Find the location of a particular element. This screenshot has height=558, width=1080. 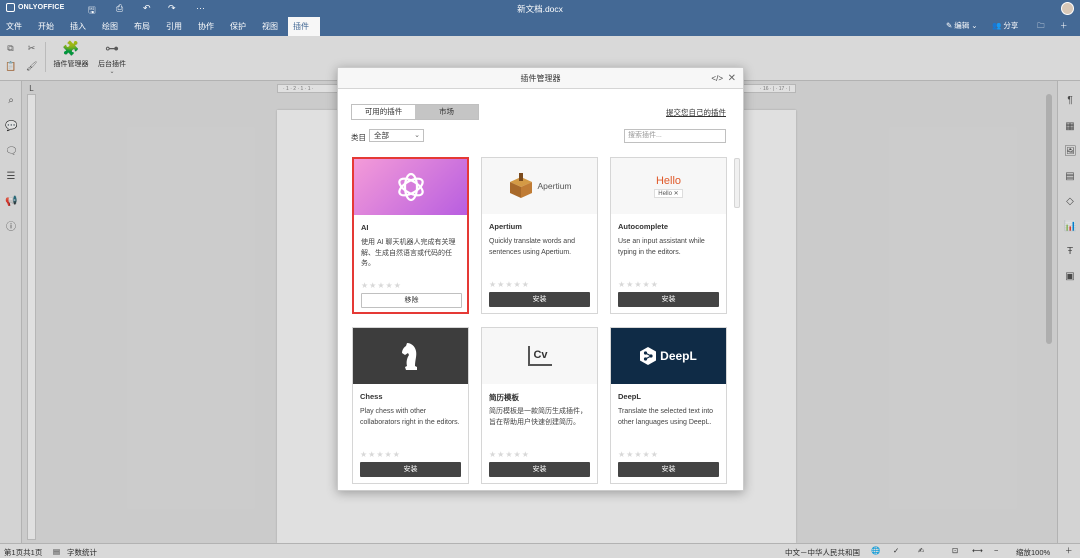

tab-protection: 保护 is located at coordinates (238, 26).